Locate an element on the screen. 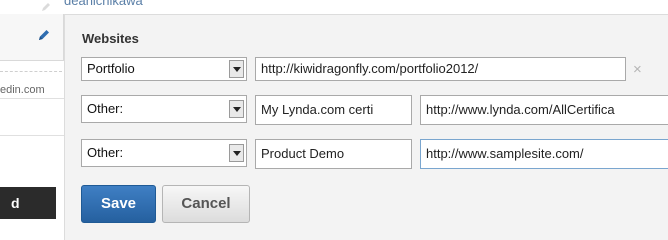  website-name-input: Product Demo is located at coordinates (333, 154).